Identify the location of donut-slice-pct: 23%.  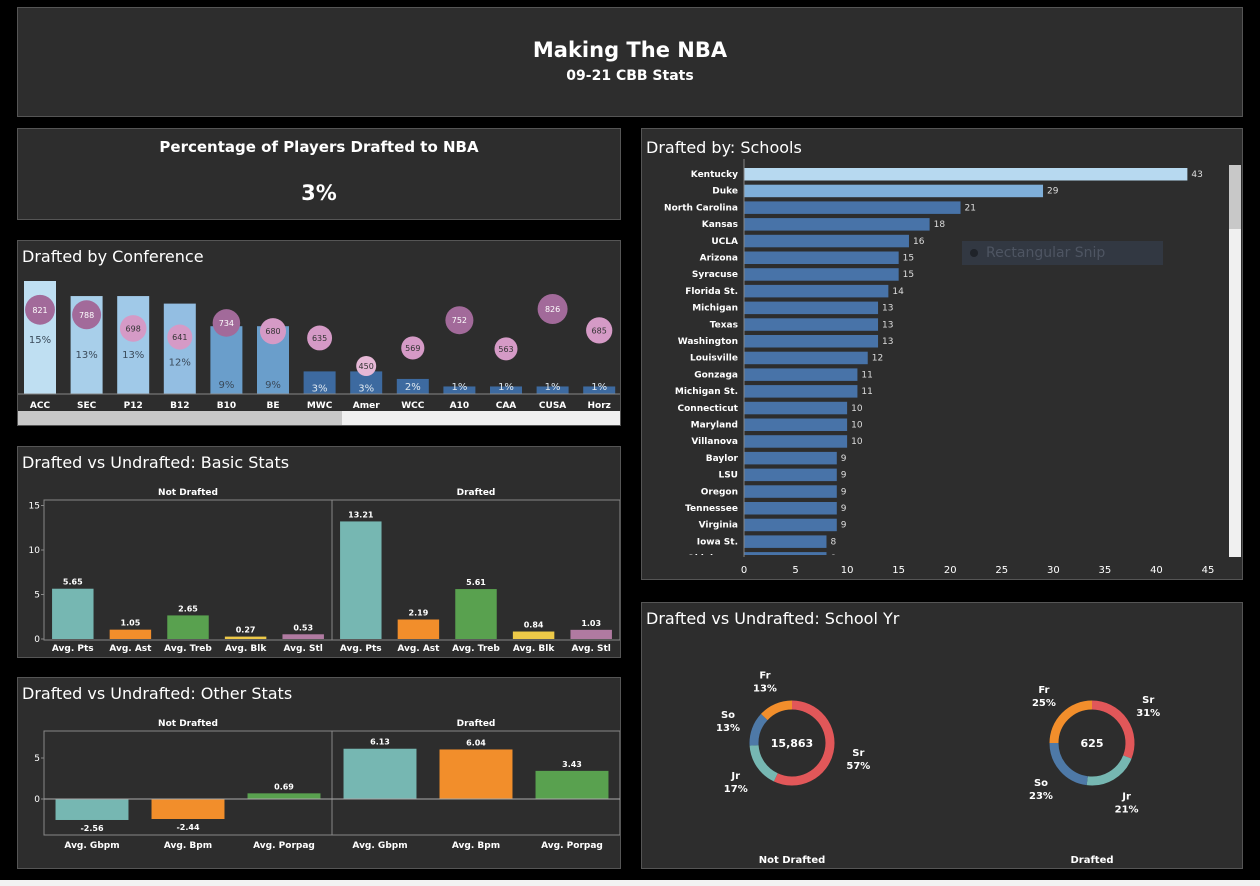
(1041, 796).